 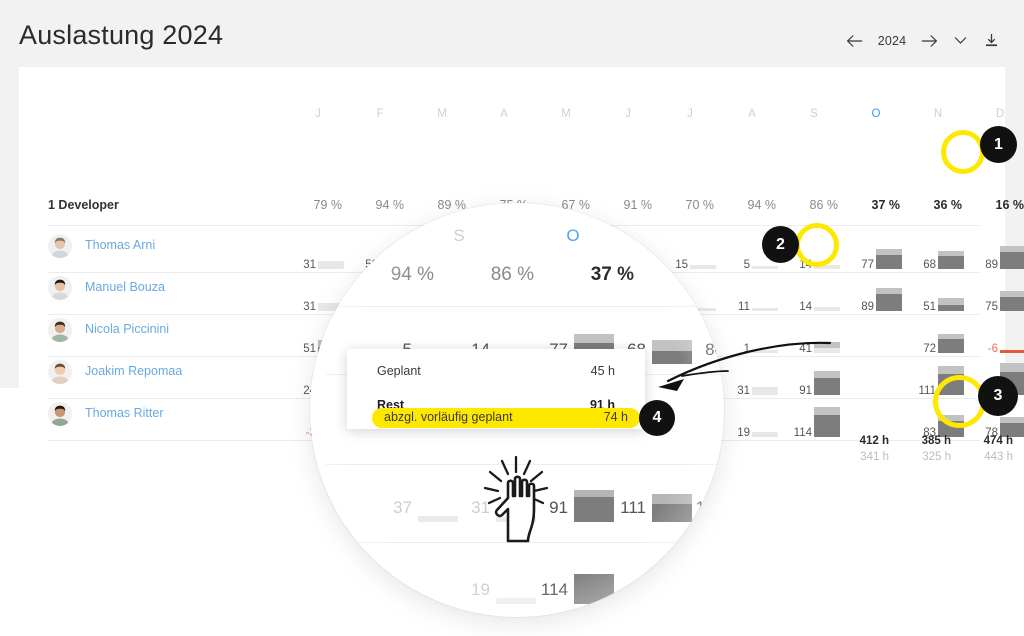 I want to click on total-primary: 474 h, so click(x=998, y=441).